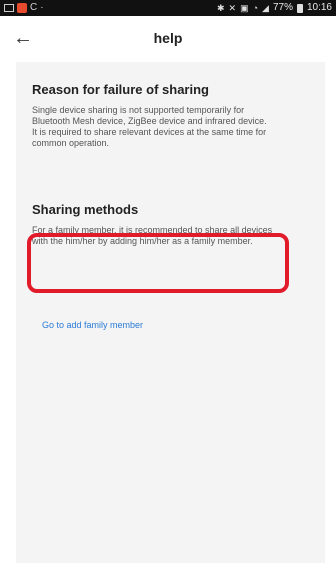  What do you see at coordinates (282, 7) in the screenshot?
I see `battery-percent: 77%` at bounding box center [282, 7].